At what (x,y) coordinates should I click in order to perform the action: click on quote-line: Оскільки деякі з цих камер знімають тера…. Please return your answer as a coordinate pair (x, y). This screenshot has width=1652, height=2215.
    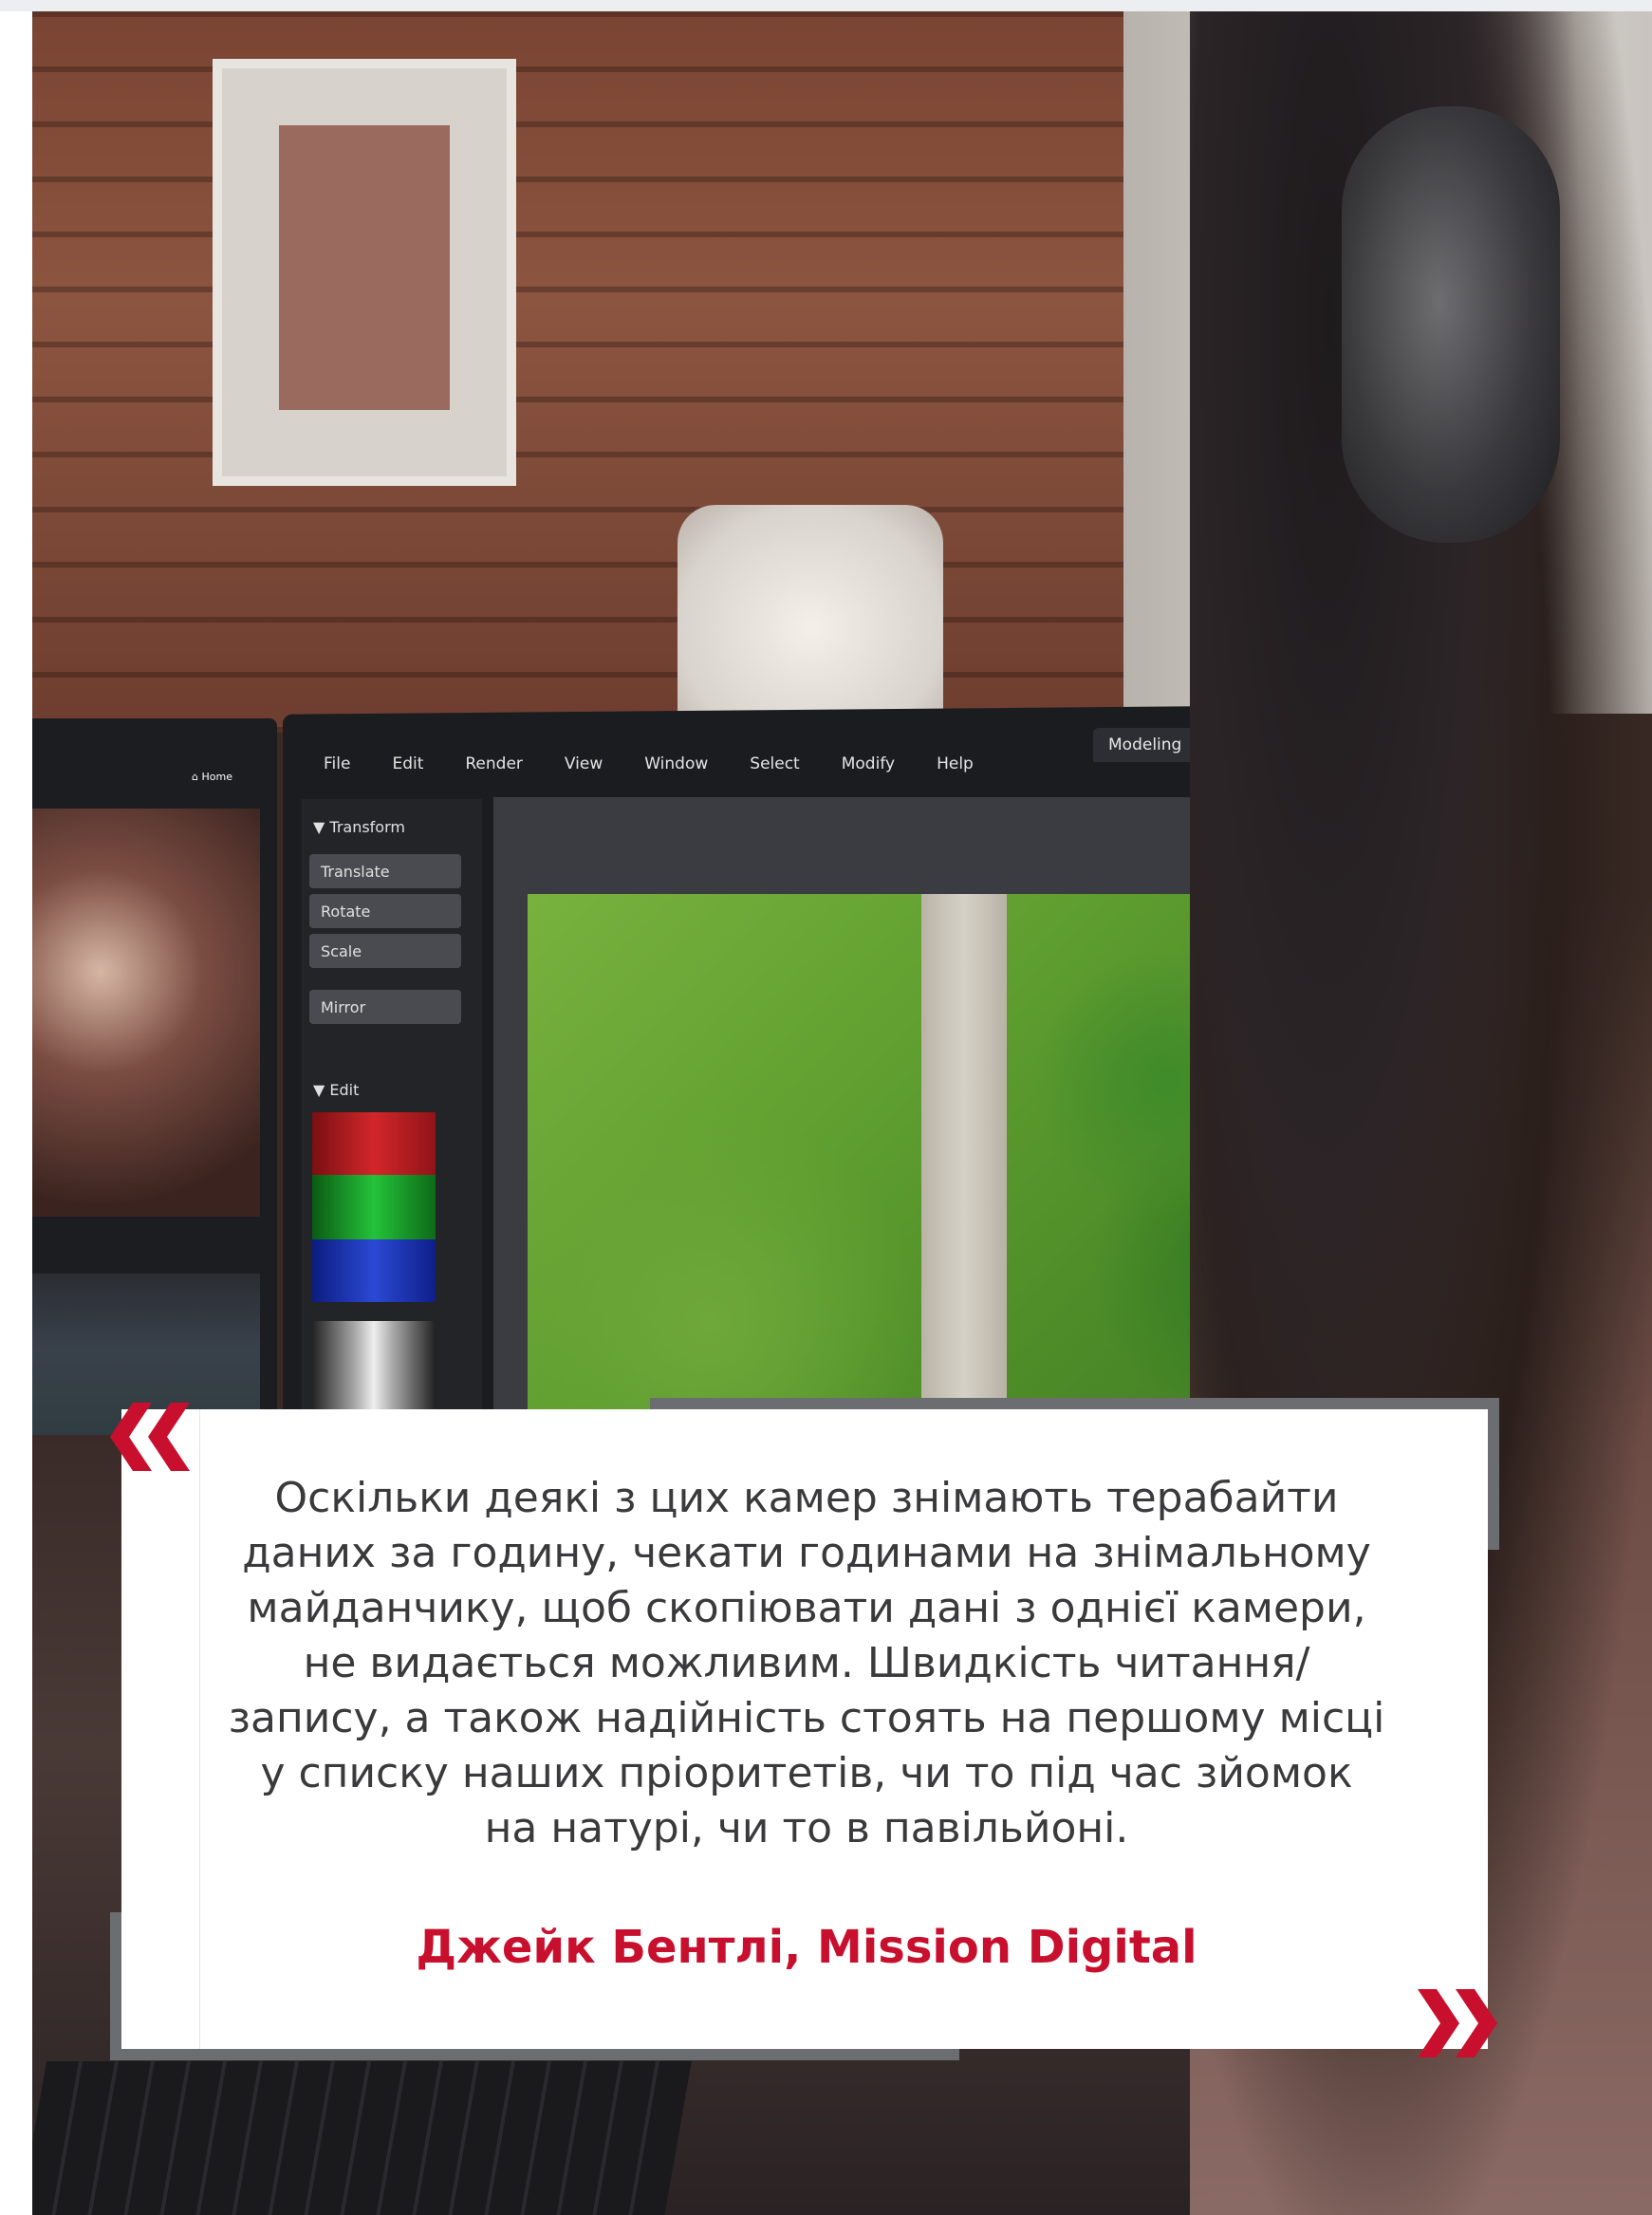
    Looking at the image, I should click on (806, 1498).